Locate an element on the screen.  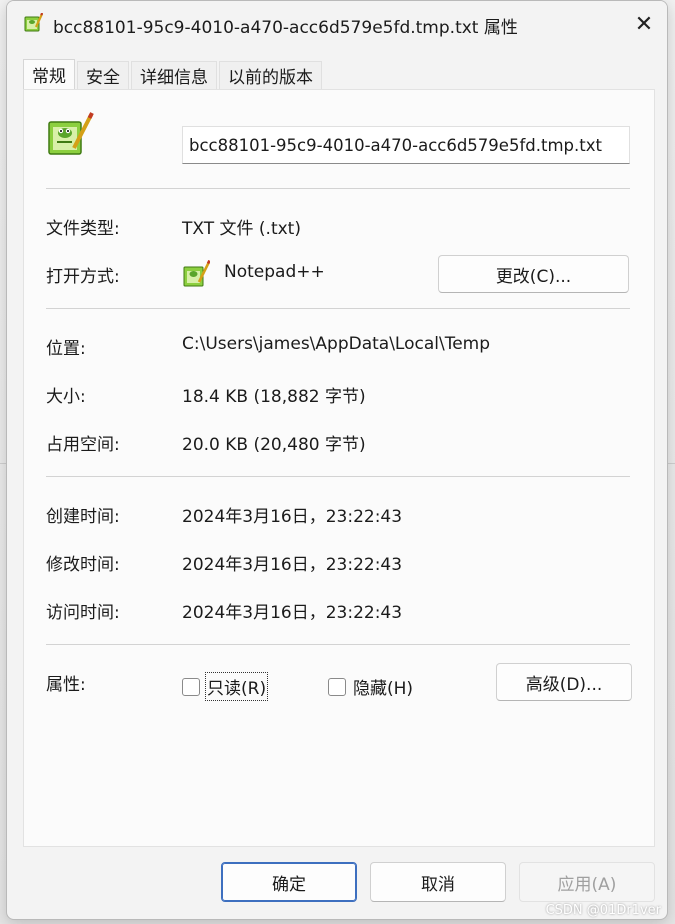
ok-button: 确定 is located at coordinates (289, 882).